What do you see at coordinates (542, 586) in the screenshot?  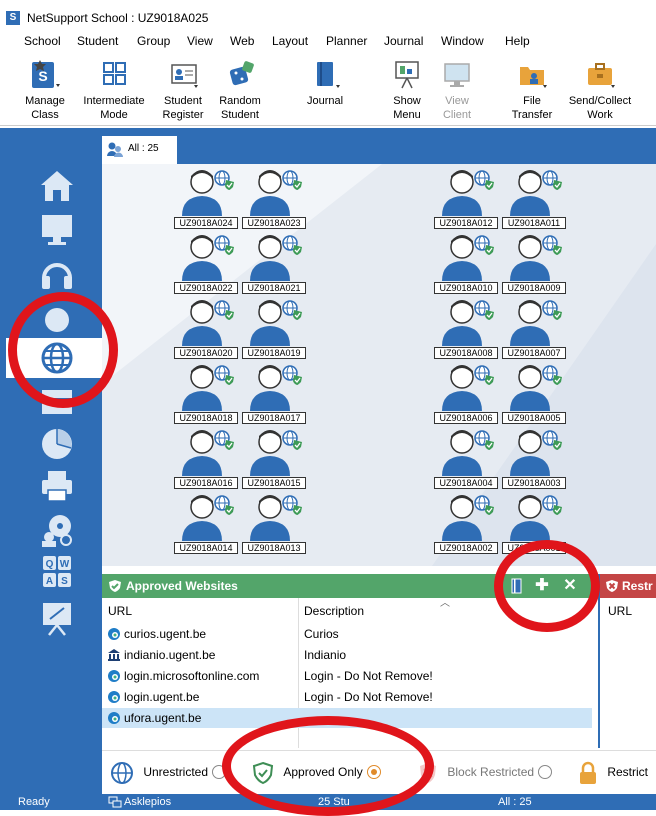 I see `add-website-icon: ✚` at bounding box center [542, 586].